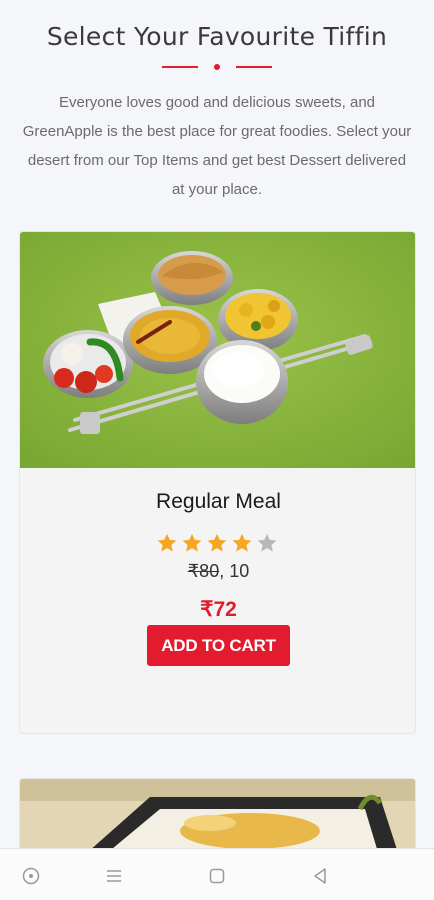  I want to click on back-triangle-icon, so click(320, 876).